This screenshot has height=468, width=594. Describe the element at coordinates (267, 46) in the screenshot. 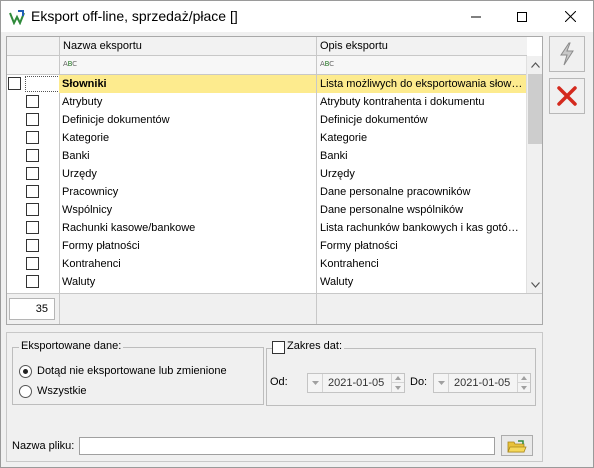

I see `grid-header: Nazwa eksportu Opis eksportu` at that location.